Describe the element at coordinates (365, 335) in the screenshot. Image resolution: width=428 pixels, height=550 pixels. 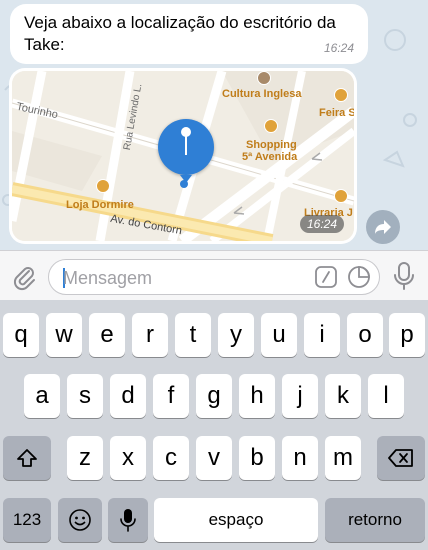
I see `key-o: o` at that location.